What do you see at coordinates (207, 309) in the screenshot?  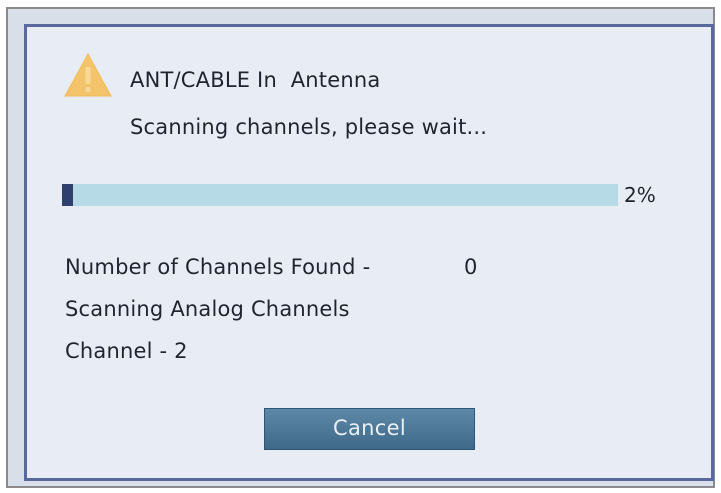 I see `scan-type-text: Scanning Analog Channels` at bounding box center [207, 309].